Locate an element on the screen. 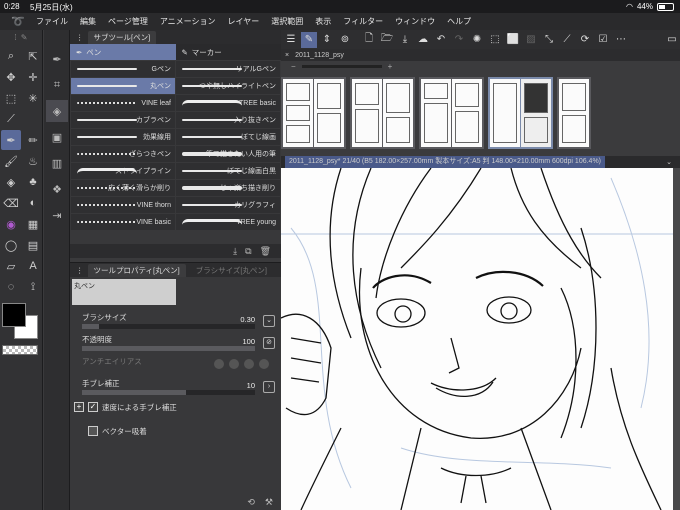  ruler-tool-icon: ▱ is located at coordinates (11, 266).